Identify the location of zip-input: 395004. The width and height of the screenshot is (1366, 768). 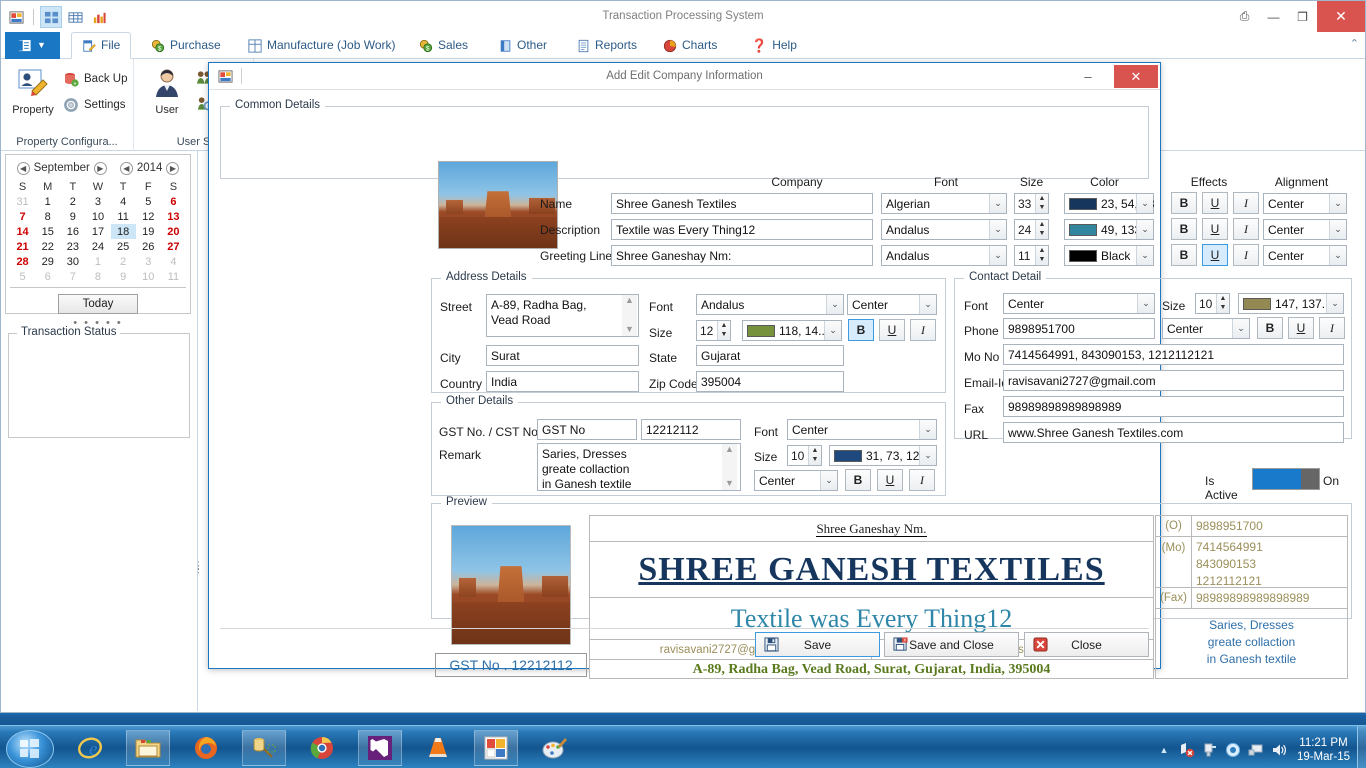
(770, 381).